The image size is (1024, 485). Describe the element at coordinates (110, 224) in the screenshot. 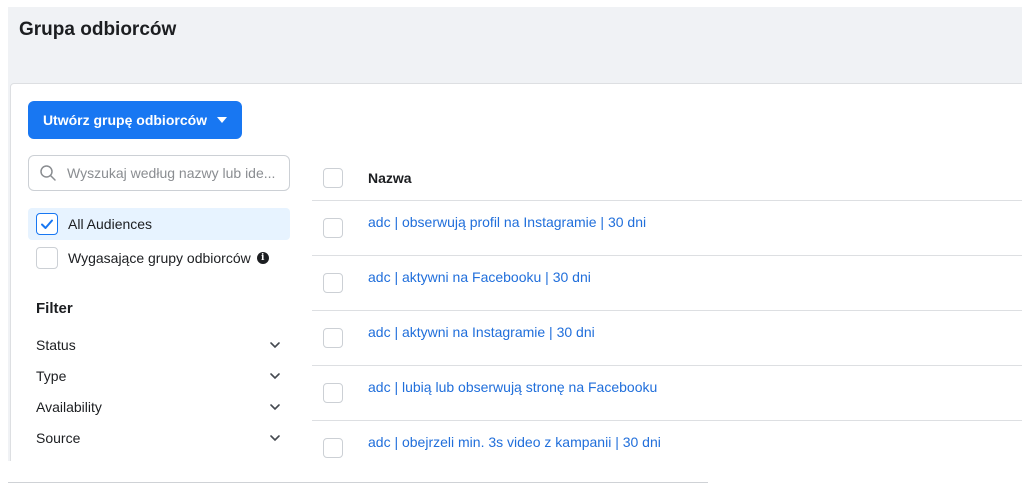

I see `all-audiences-label: All Audiences` at that location.